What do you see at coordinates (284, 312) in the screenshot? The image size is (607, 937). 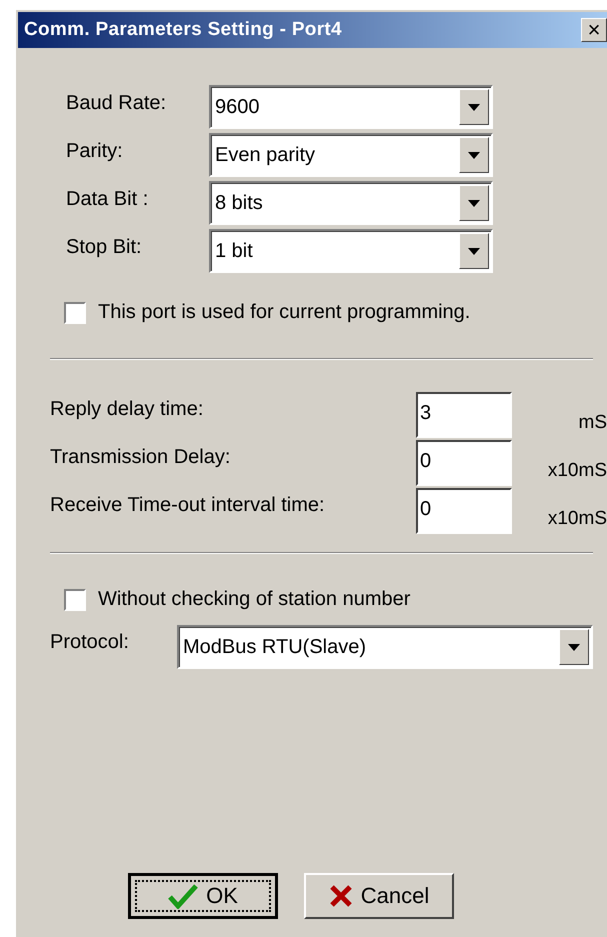 I see `checkbox-label: This port is used for current programming.` at bounding box center [284, 312].